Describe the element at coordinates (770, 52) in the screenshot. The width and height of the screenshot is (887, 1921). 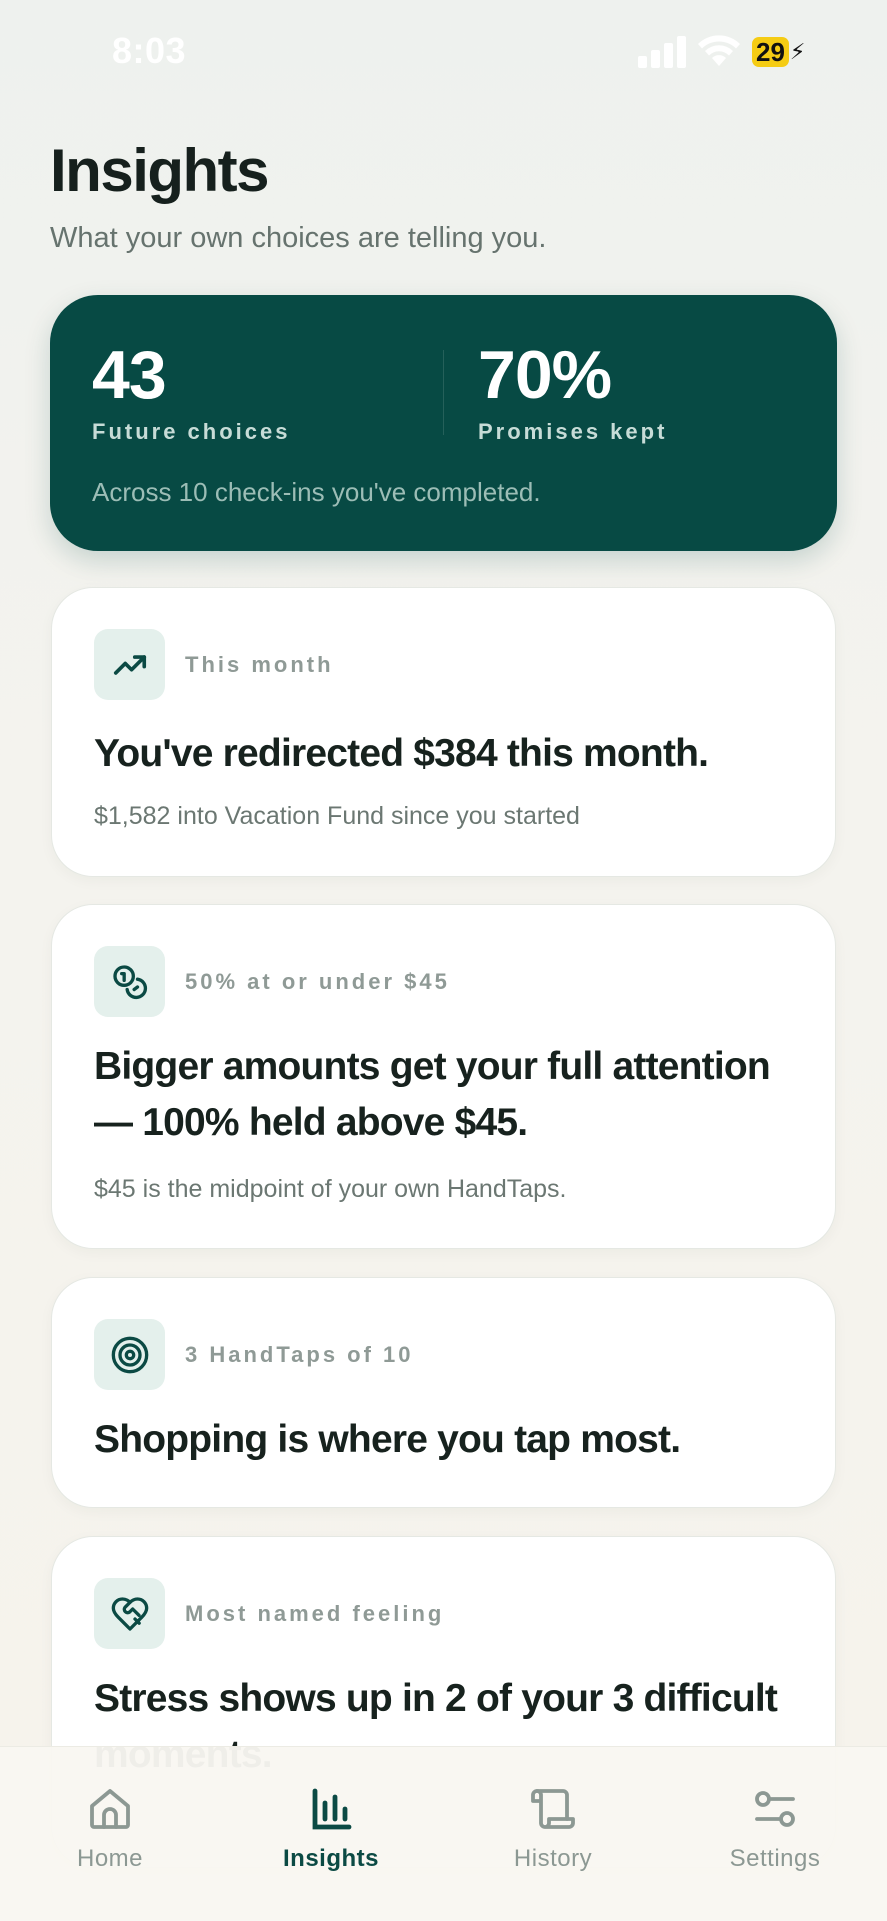
I see `battery-level: 29` at that location.